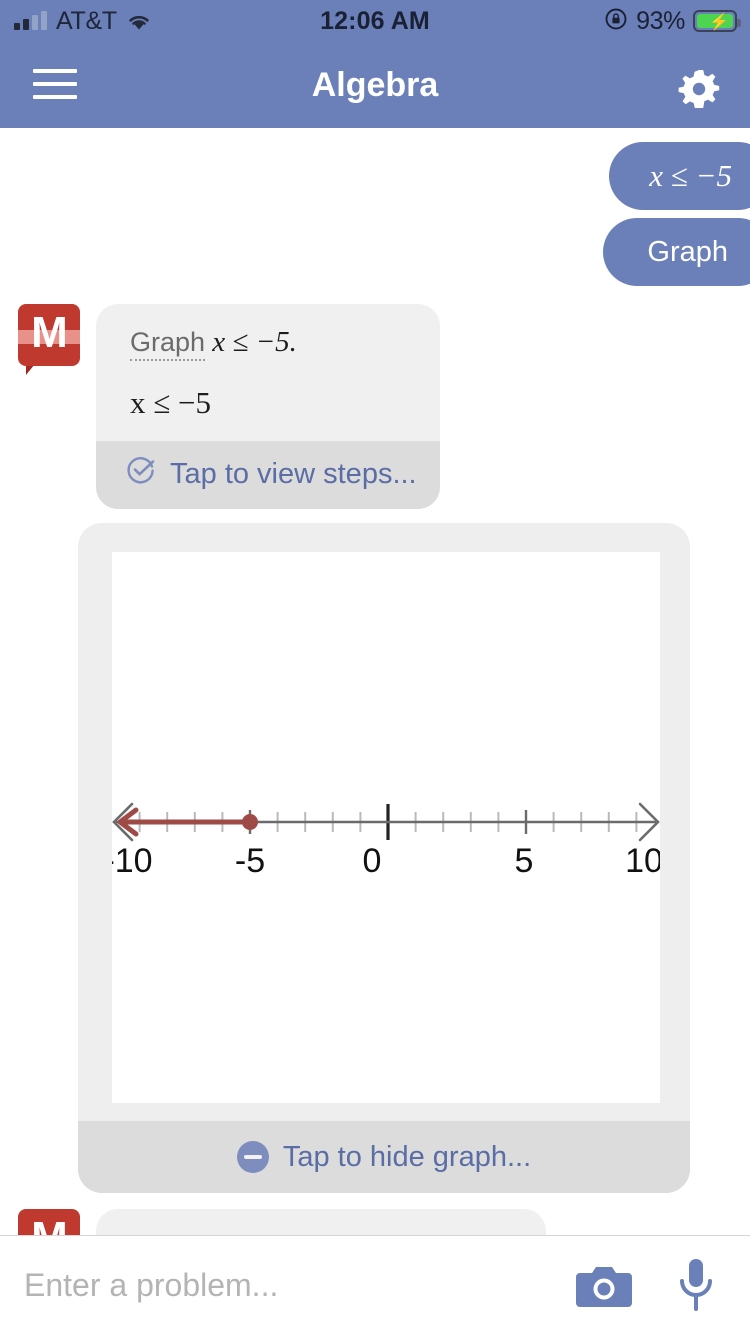  I want to click on bot-followup-row: M How was this solution?, so click(375, 1222).